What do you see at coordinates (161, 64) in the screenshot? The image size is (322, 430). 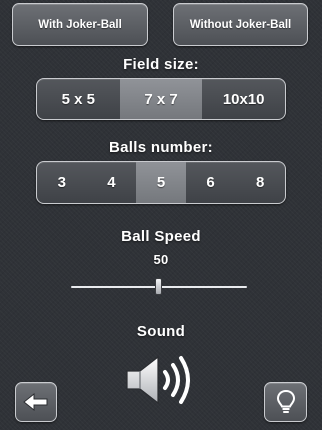 I see `field-size-heading: Field size:` at bounding box center [161, 64].